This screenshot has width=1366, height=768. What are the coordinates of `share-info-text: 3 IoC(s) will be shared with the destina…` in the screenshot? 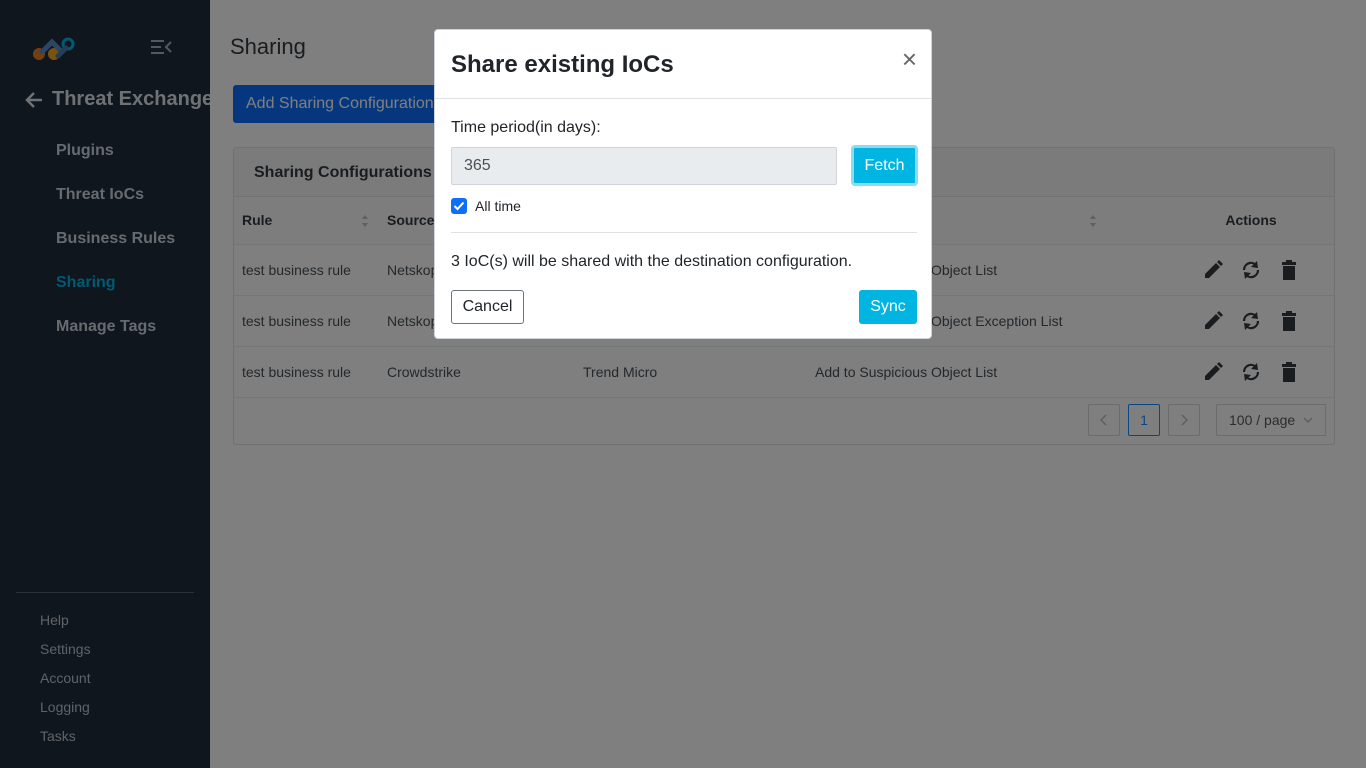 It's located at (652, 261).